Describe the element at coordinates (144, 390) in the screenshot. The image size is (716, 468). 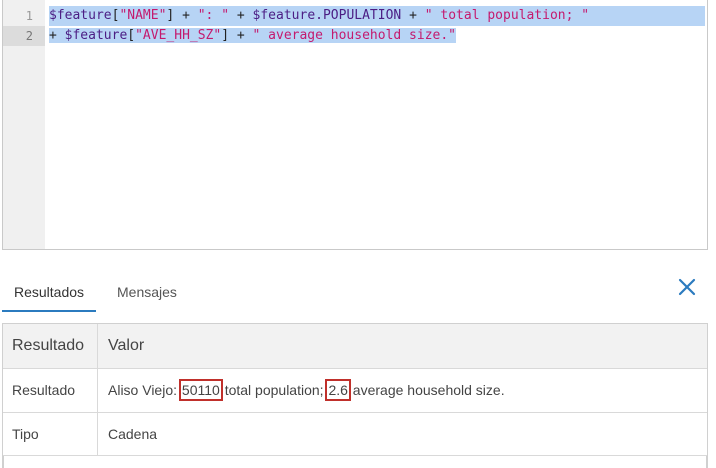
I see `value-text: Aliso Viejo:` at that location.